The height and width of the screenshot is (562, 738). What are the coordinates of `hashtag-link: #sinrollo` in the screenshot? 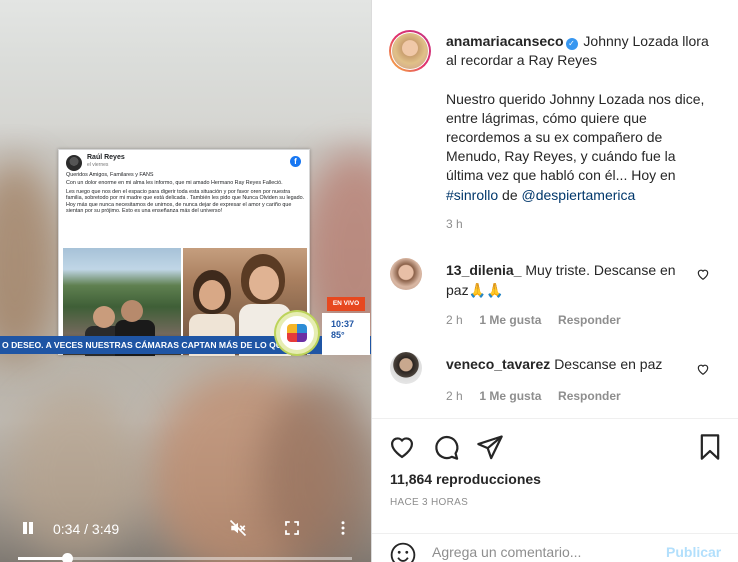 It's located at (472, 195).